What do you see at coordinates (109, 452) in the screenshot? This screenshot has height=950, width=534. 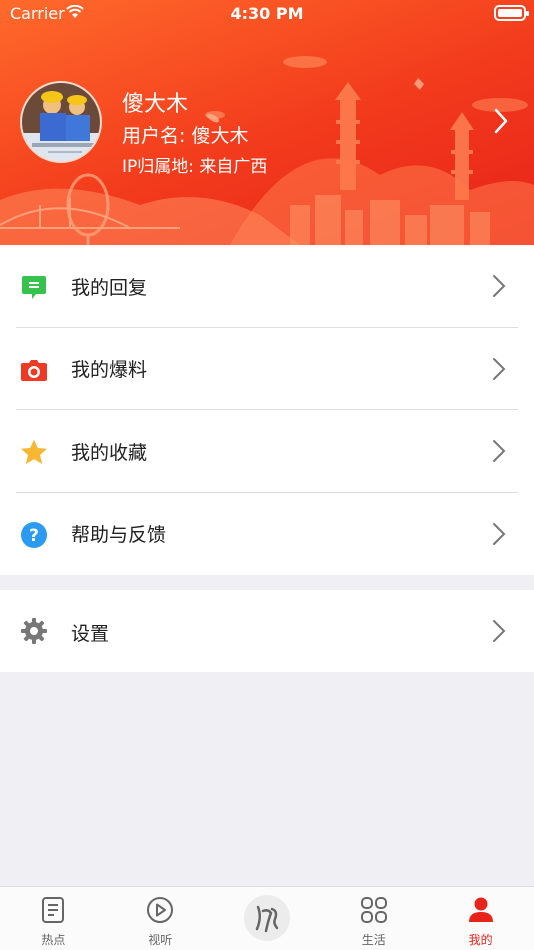 I see `menu-item-label: 我的收藏` at bounding box center [109, 452].